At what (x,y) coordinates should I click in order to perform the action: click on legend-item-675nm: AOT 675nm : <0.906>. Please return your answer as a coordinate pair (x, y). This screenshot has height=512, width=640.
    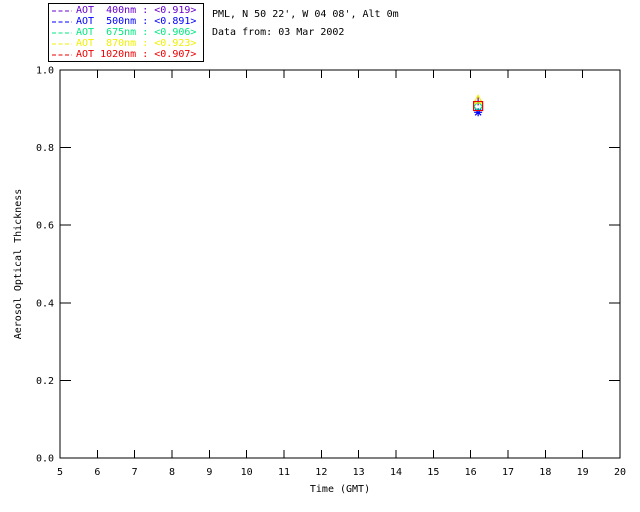
    Looking at the image, I should click on (127, 32).